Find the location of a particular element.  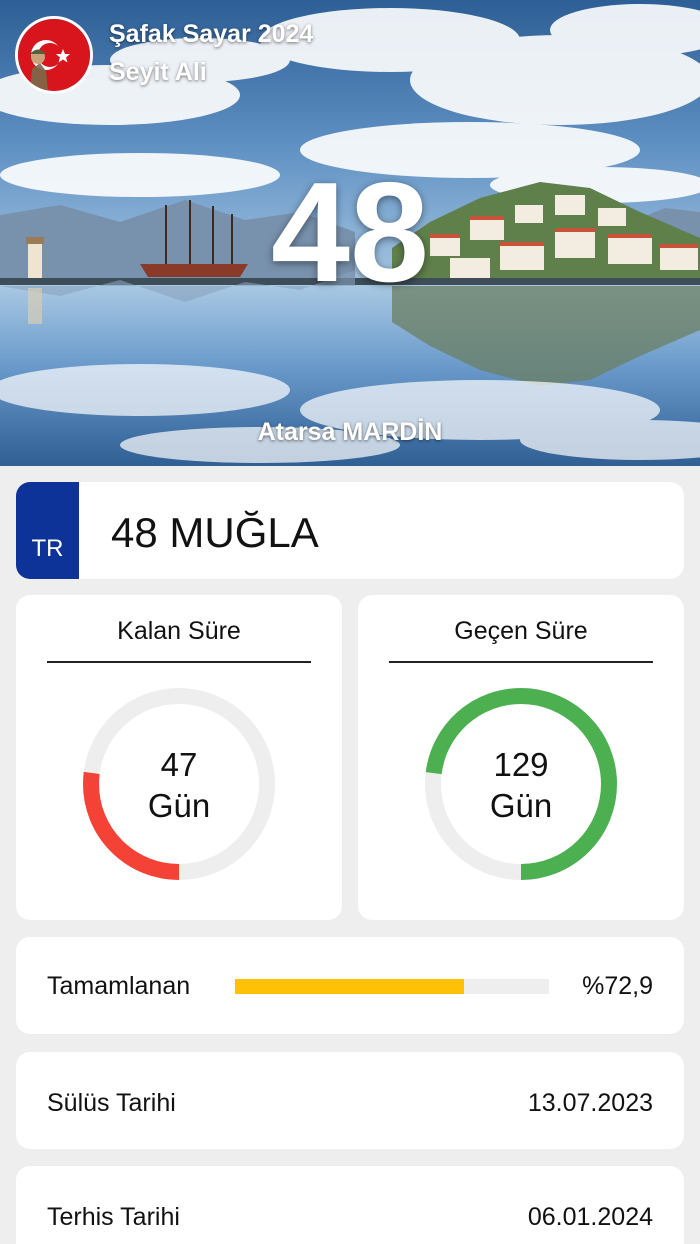

induction-date-value: 13.07.2023 is located at coordinates (590, 1103).